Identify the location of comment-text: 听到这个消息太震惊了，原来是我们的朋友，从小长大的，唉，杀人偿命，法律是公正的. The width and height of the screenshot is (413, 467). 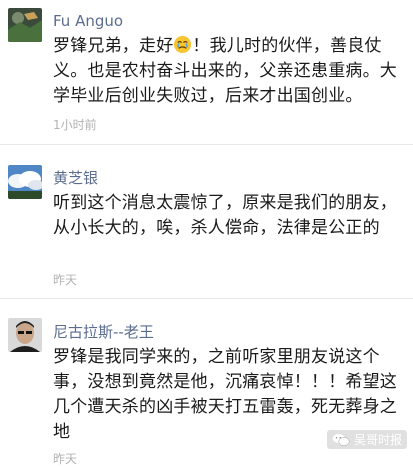
(225, 215).